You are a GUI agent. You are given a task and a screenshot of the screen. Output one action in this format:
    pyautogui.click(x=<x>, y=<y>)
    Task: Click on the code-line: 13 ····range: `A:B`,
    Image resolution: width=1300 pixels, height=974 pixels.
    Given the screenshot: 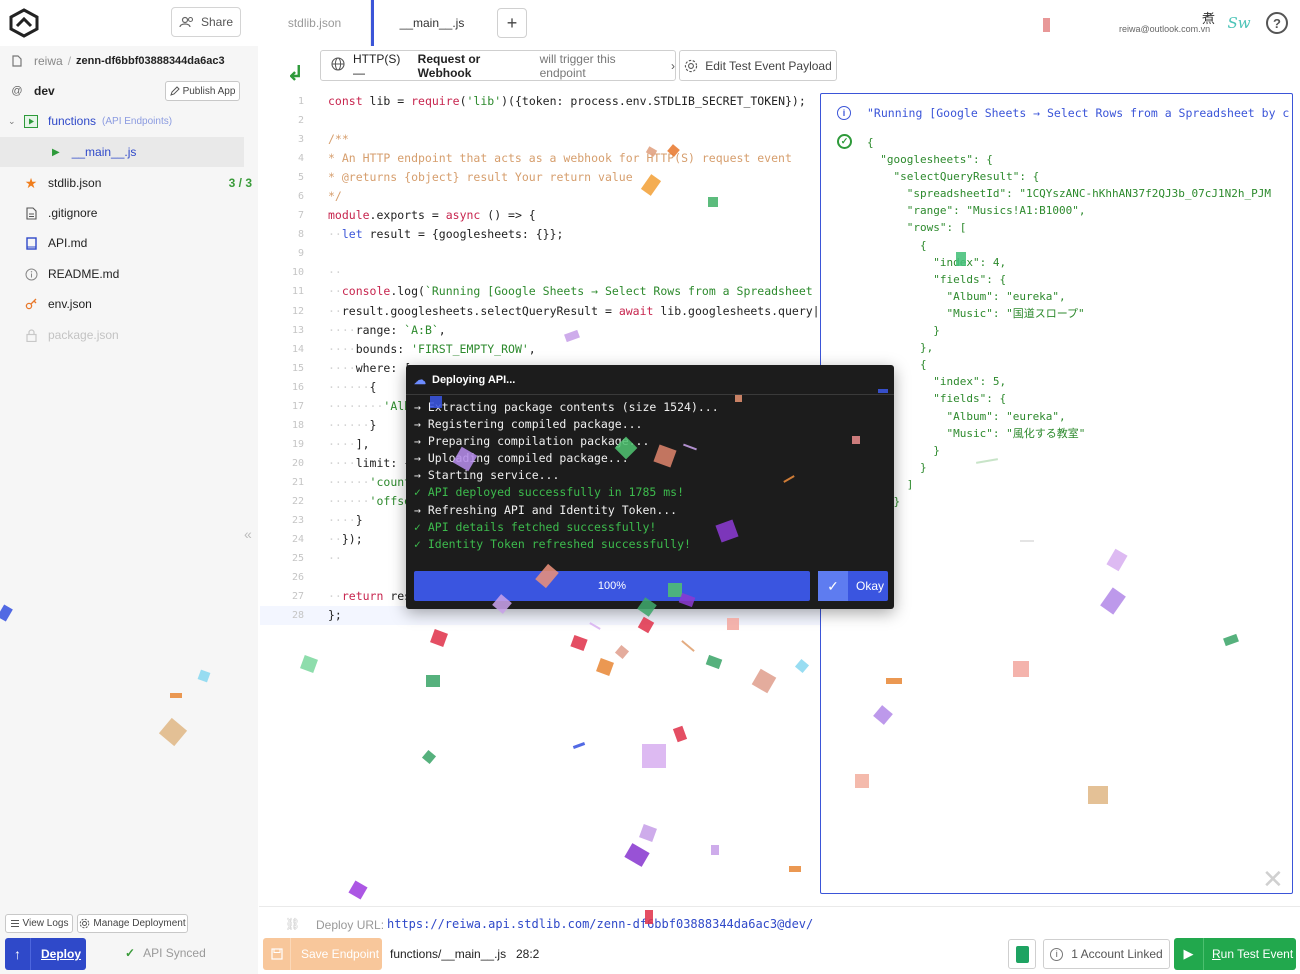 What is the action you would take?
    pyautogui.click(x=540, y=330)
    